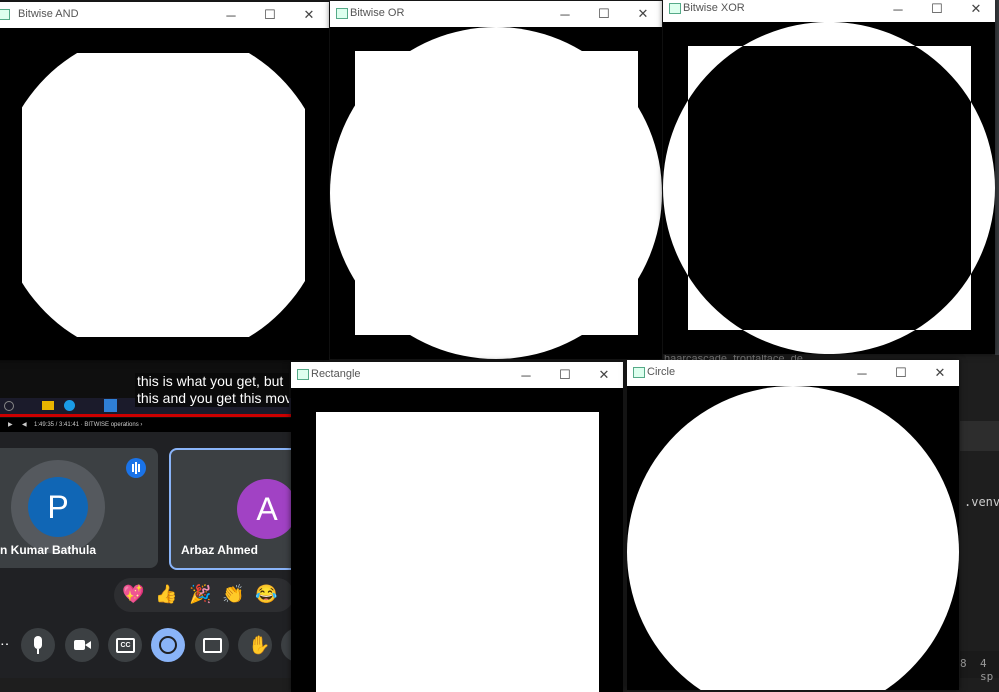  Describe the element at coordinates (997, 180) in the screenshot. I see `vscode-scrollbar` at that location.